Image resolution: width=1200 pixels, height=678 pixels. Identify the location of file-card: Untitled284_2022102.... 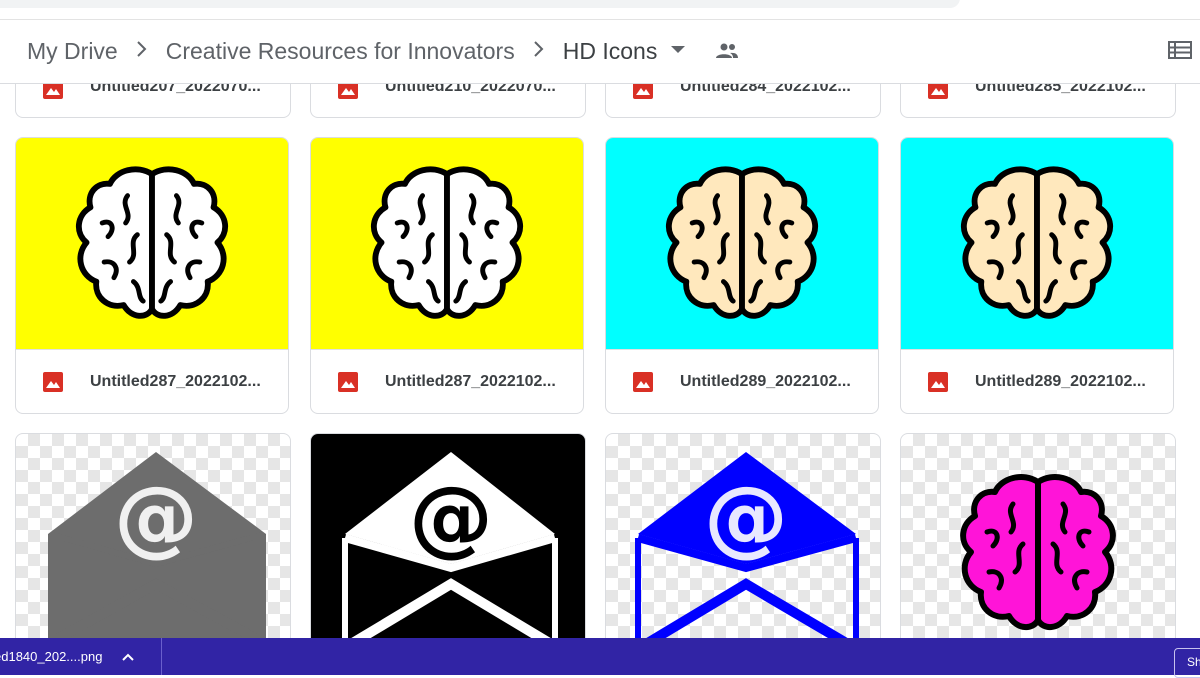
(743, 101).